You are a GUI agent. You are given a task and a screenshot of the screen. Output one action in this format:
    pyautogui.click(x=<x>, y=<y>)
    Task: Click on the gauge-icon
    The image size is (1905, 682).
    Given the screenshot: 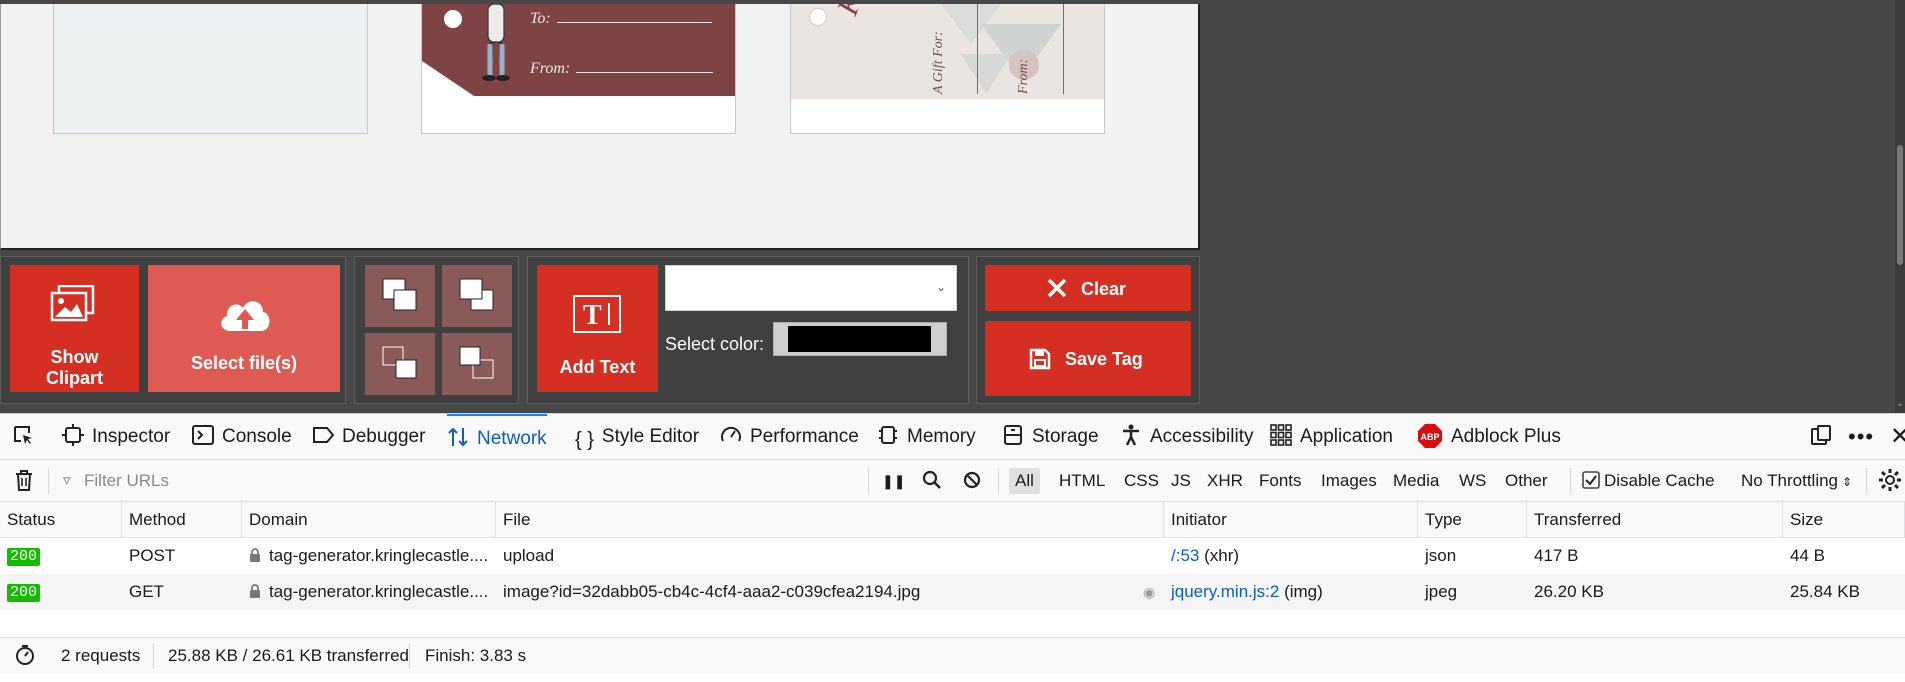 What is the action you would take?
    pyautogui.click(x=731, y=434)
    